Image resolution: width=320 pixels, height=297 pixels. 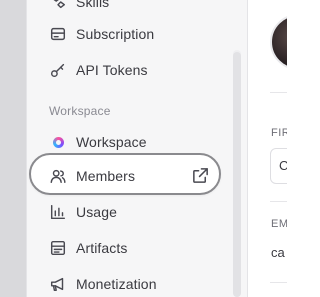 What do you see at coordinates (112, 70) in the screenshot?
I see `sidebar-item-label: API Tokens` at bounding box center [112, 70].